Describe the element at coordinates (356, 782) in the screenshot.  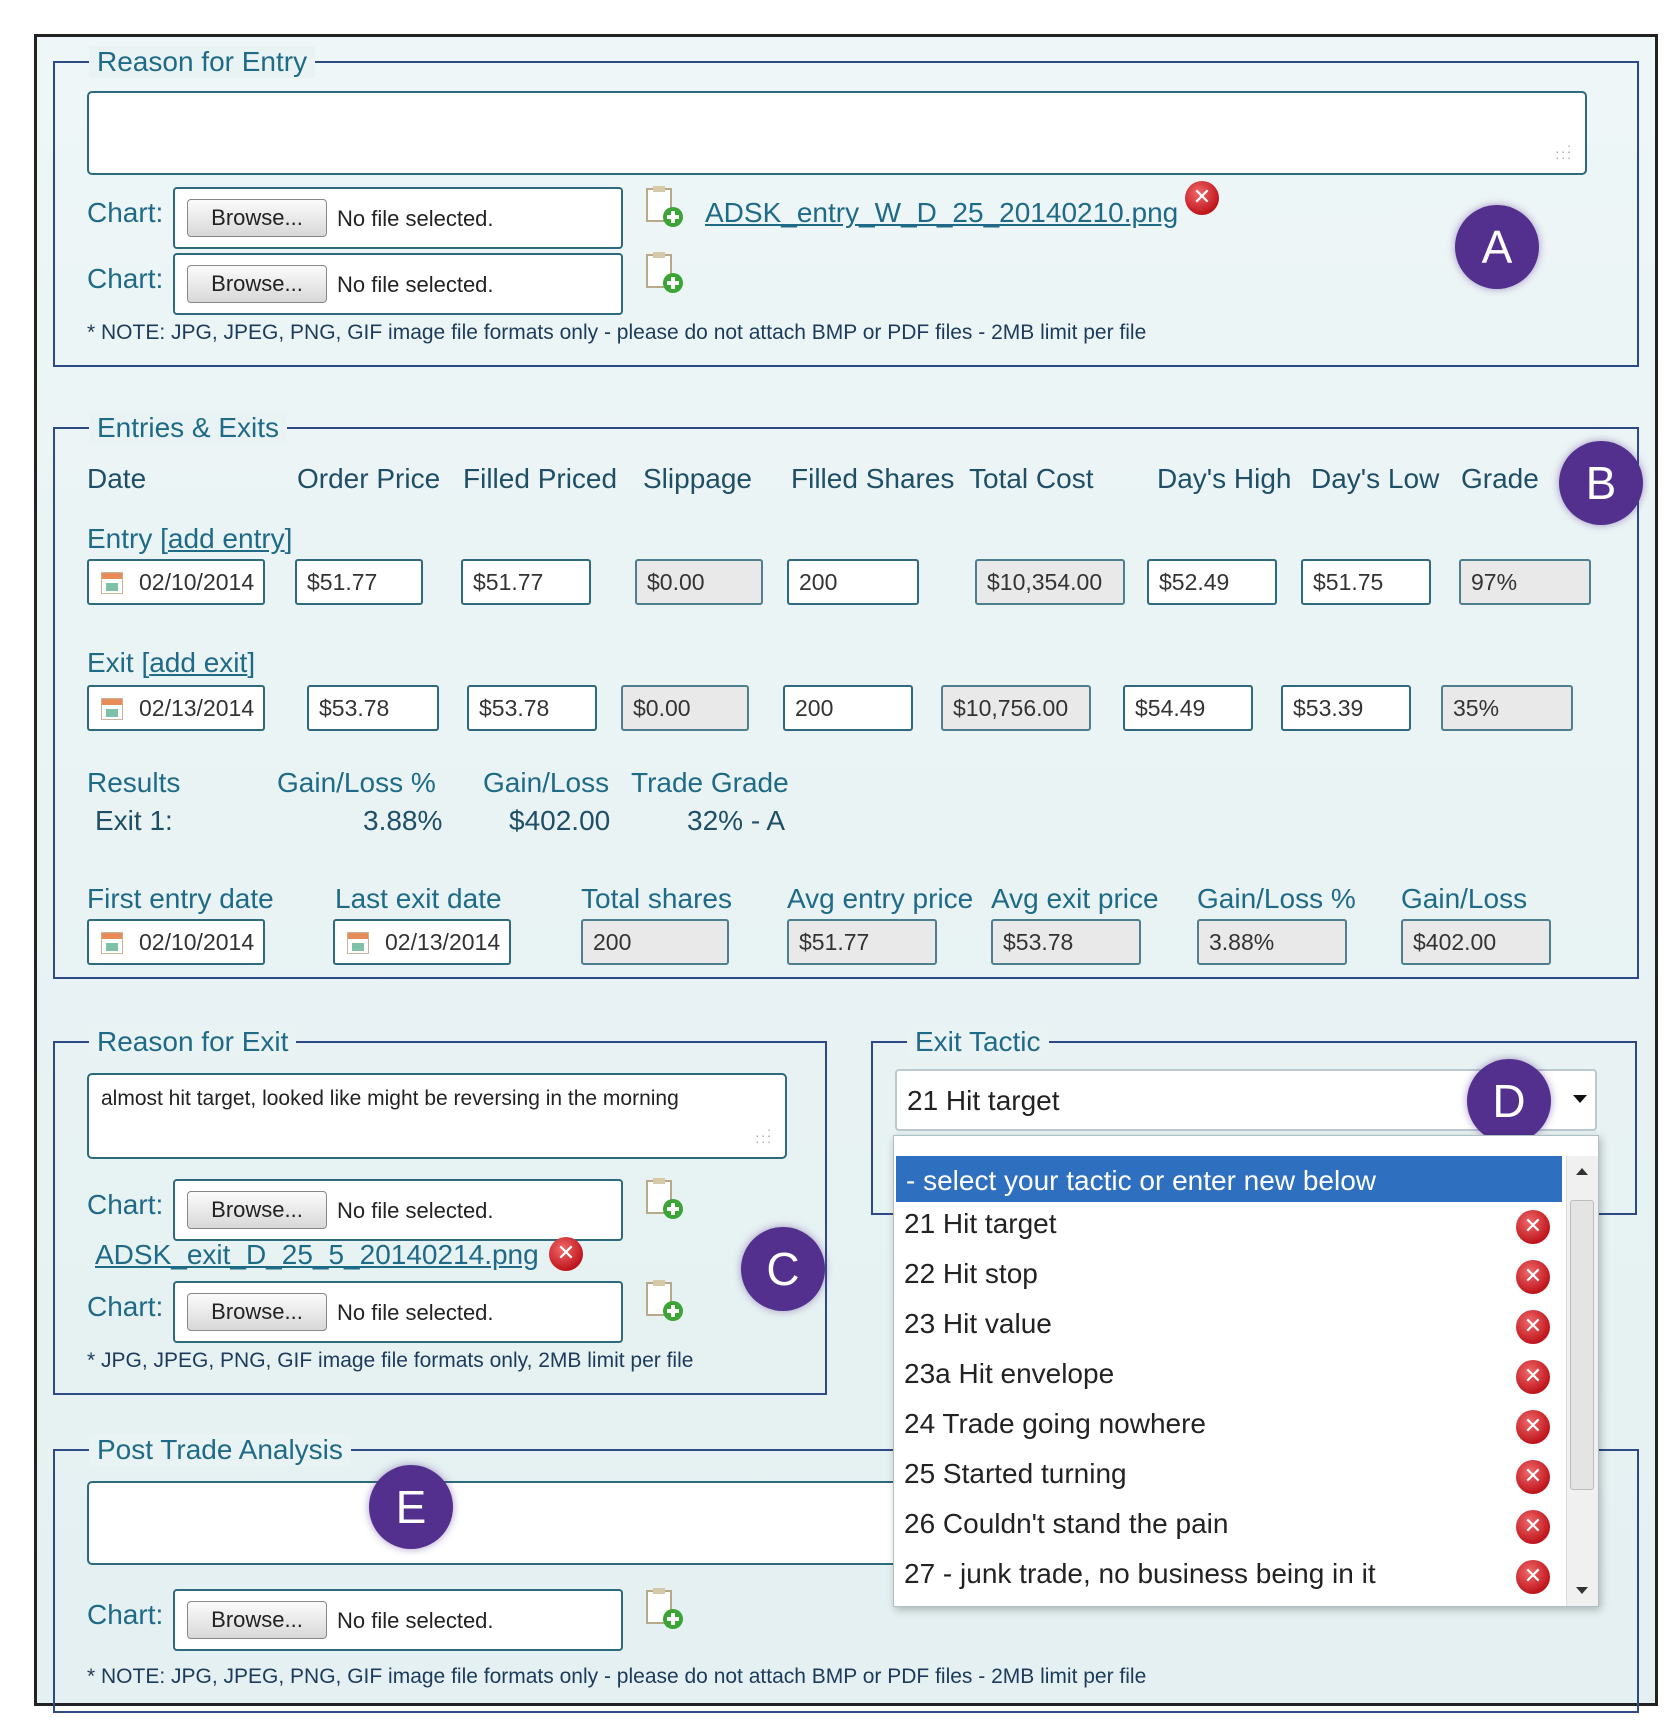
I see `results-header: Gain/Loss %` at that location.